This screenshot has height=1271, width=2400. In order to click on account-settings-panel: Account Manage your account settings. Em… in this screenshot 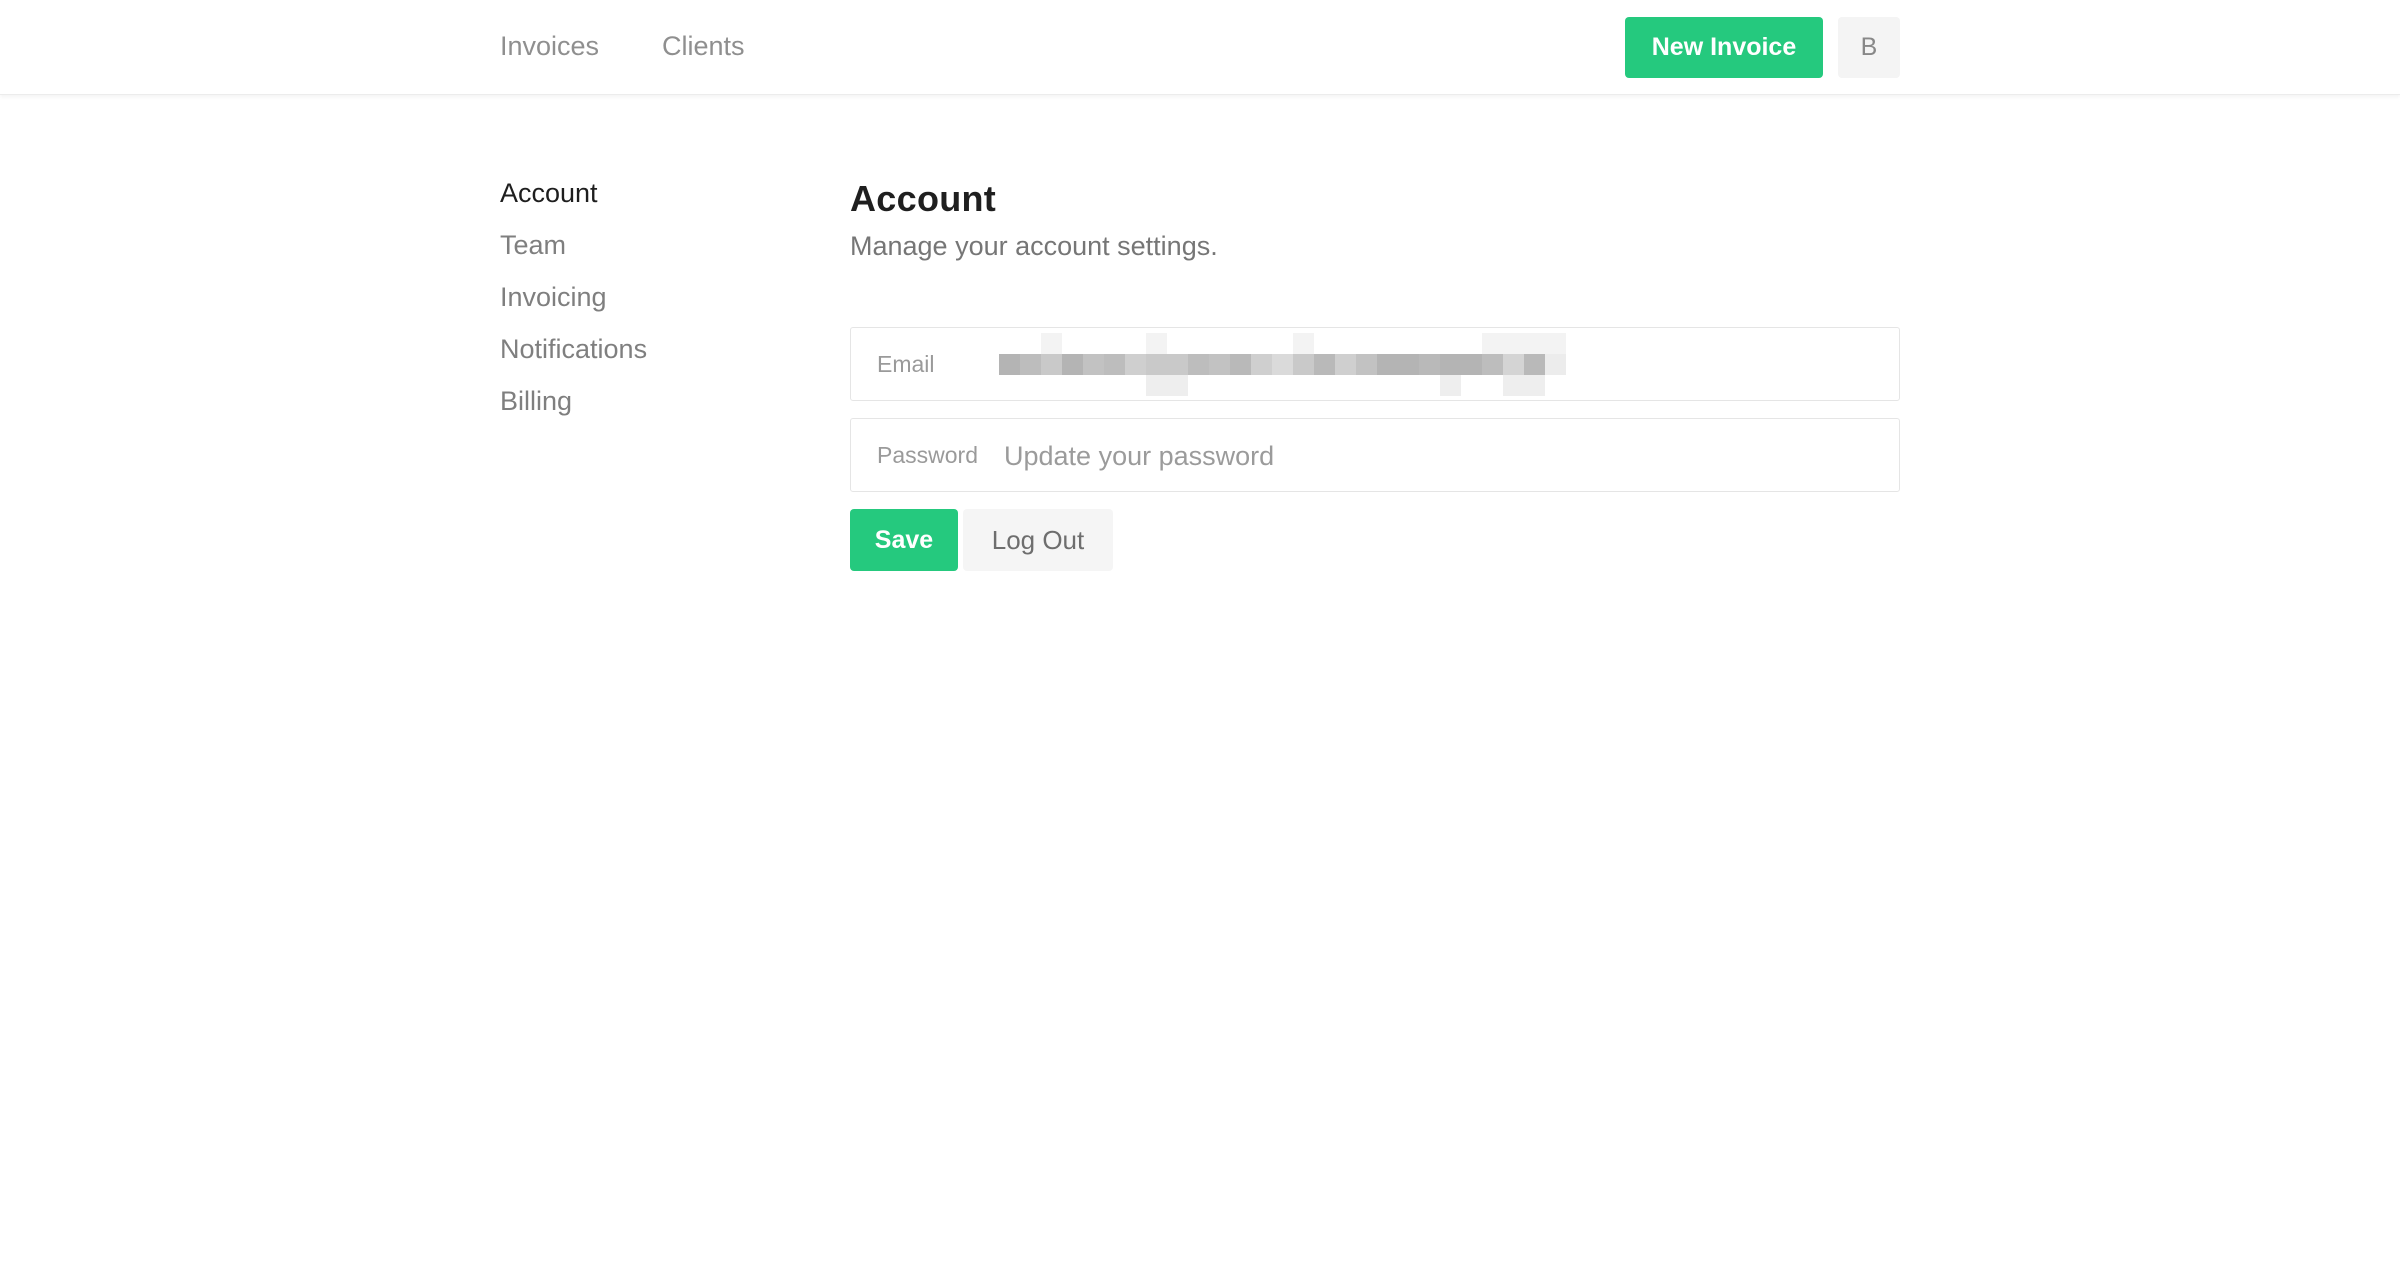, I will do `click(1375, 373)`.